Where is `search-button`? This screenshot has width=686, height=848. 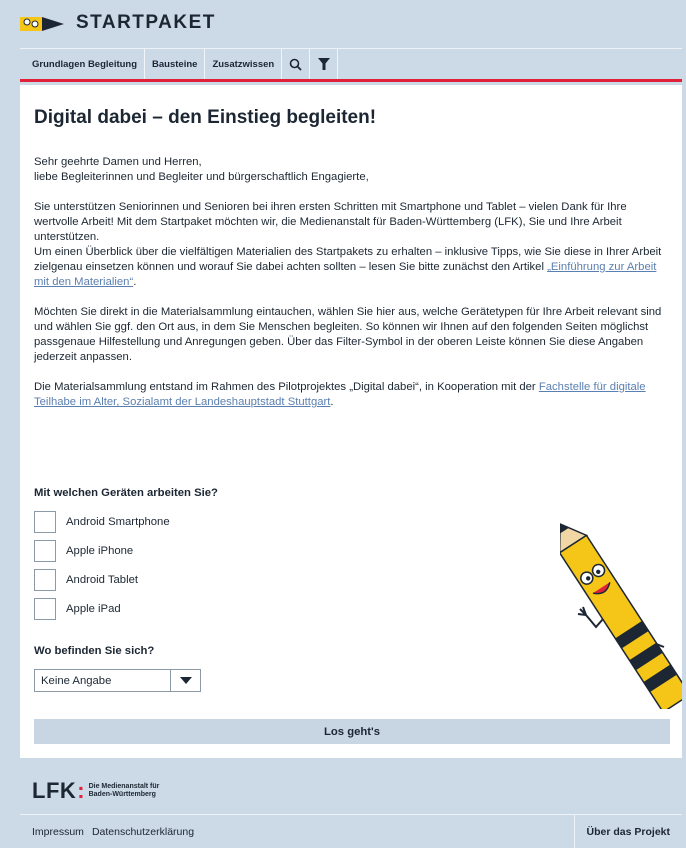
search-button is located at coordinates (296, 64).